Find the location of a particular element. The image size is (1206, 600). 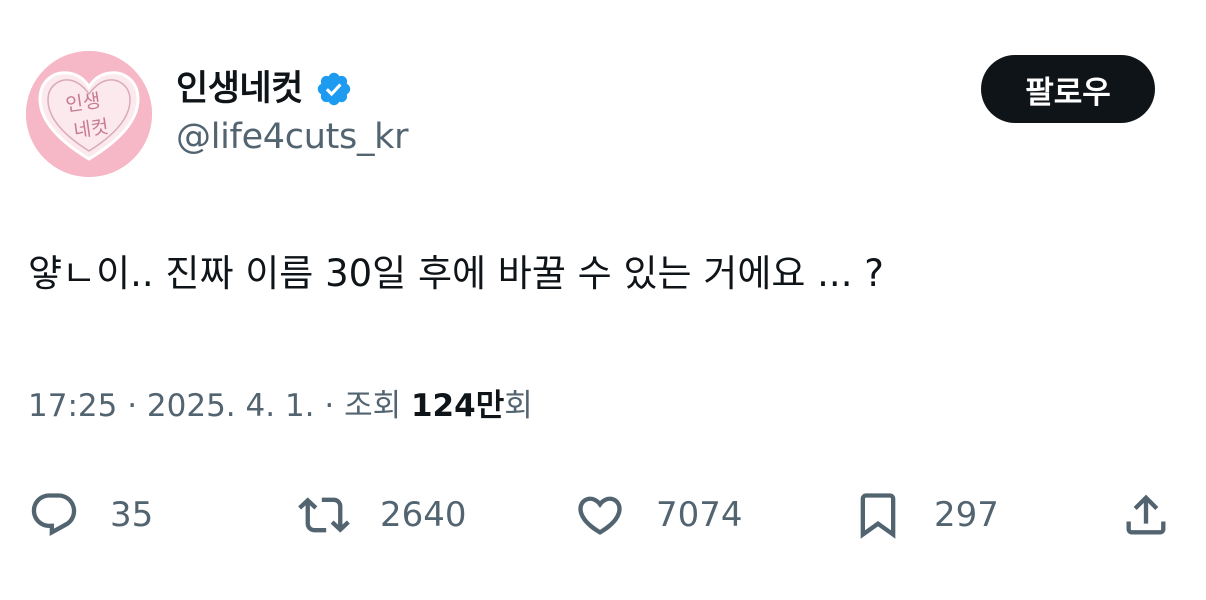

views-label: 조회 is located at coordinates (377, 406).